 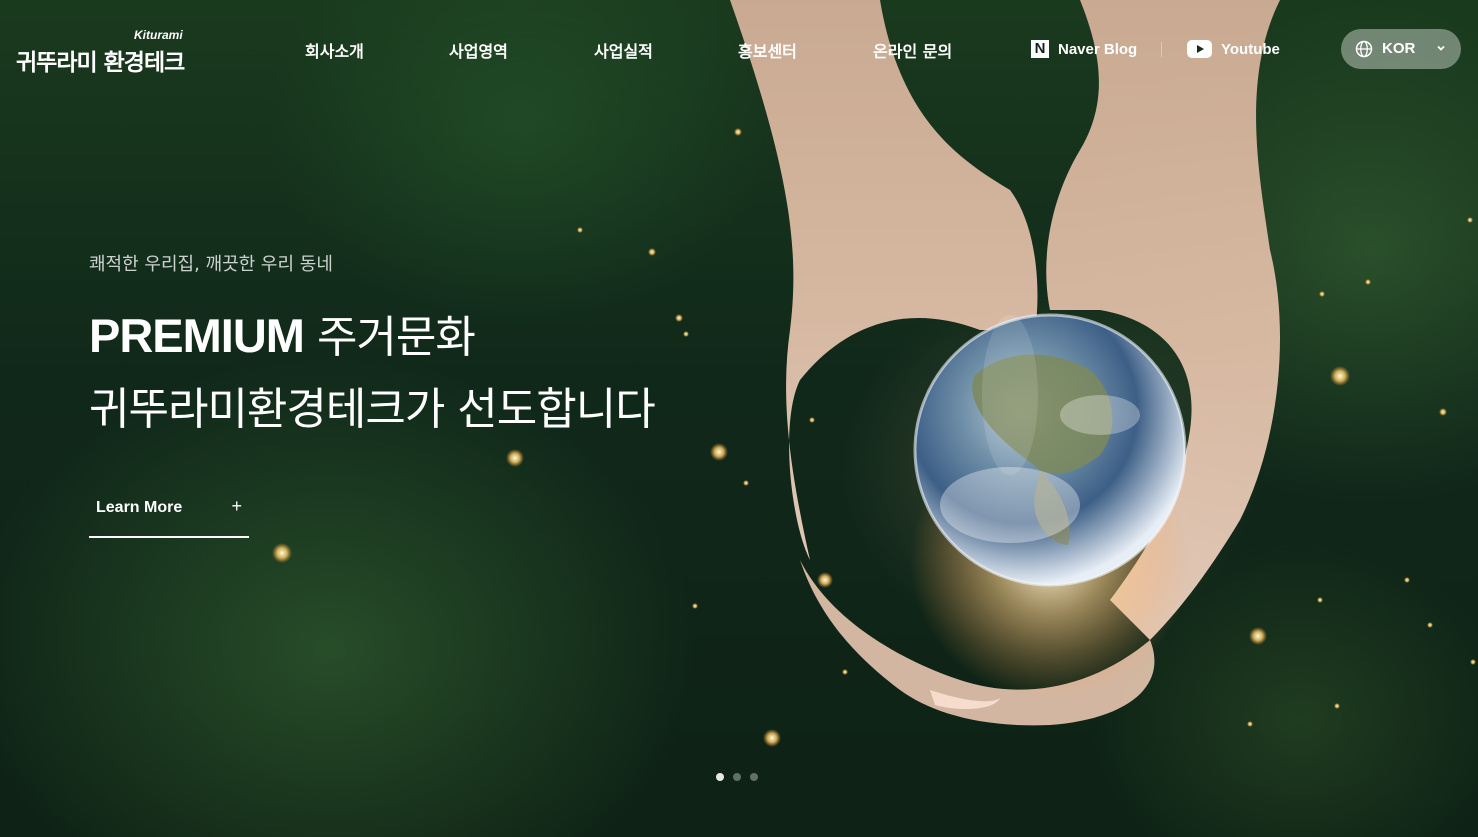 What do you see at coordinates (478, 50) in the screenshot?
I see `nav-business: 사업영역` at bounding box center [478, 50].